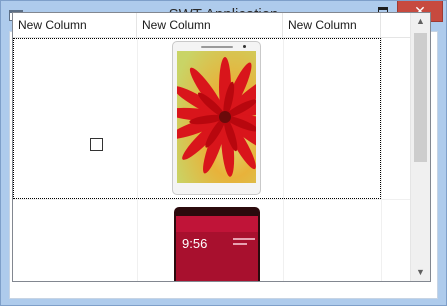 This screenshot has height=306, width=447. Describe the element at coordinates (395, 25) in the screenshot. I see `column-header-filler` at that location.